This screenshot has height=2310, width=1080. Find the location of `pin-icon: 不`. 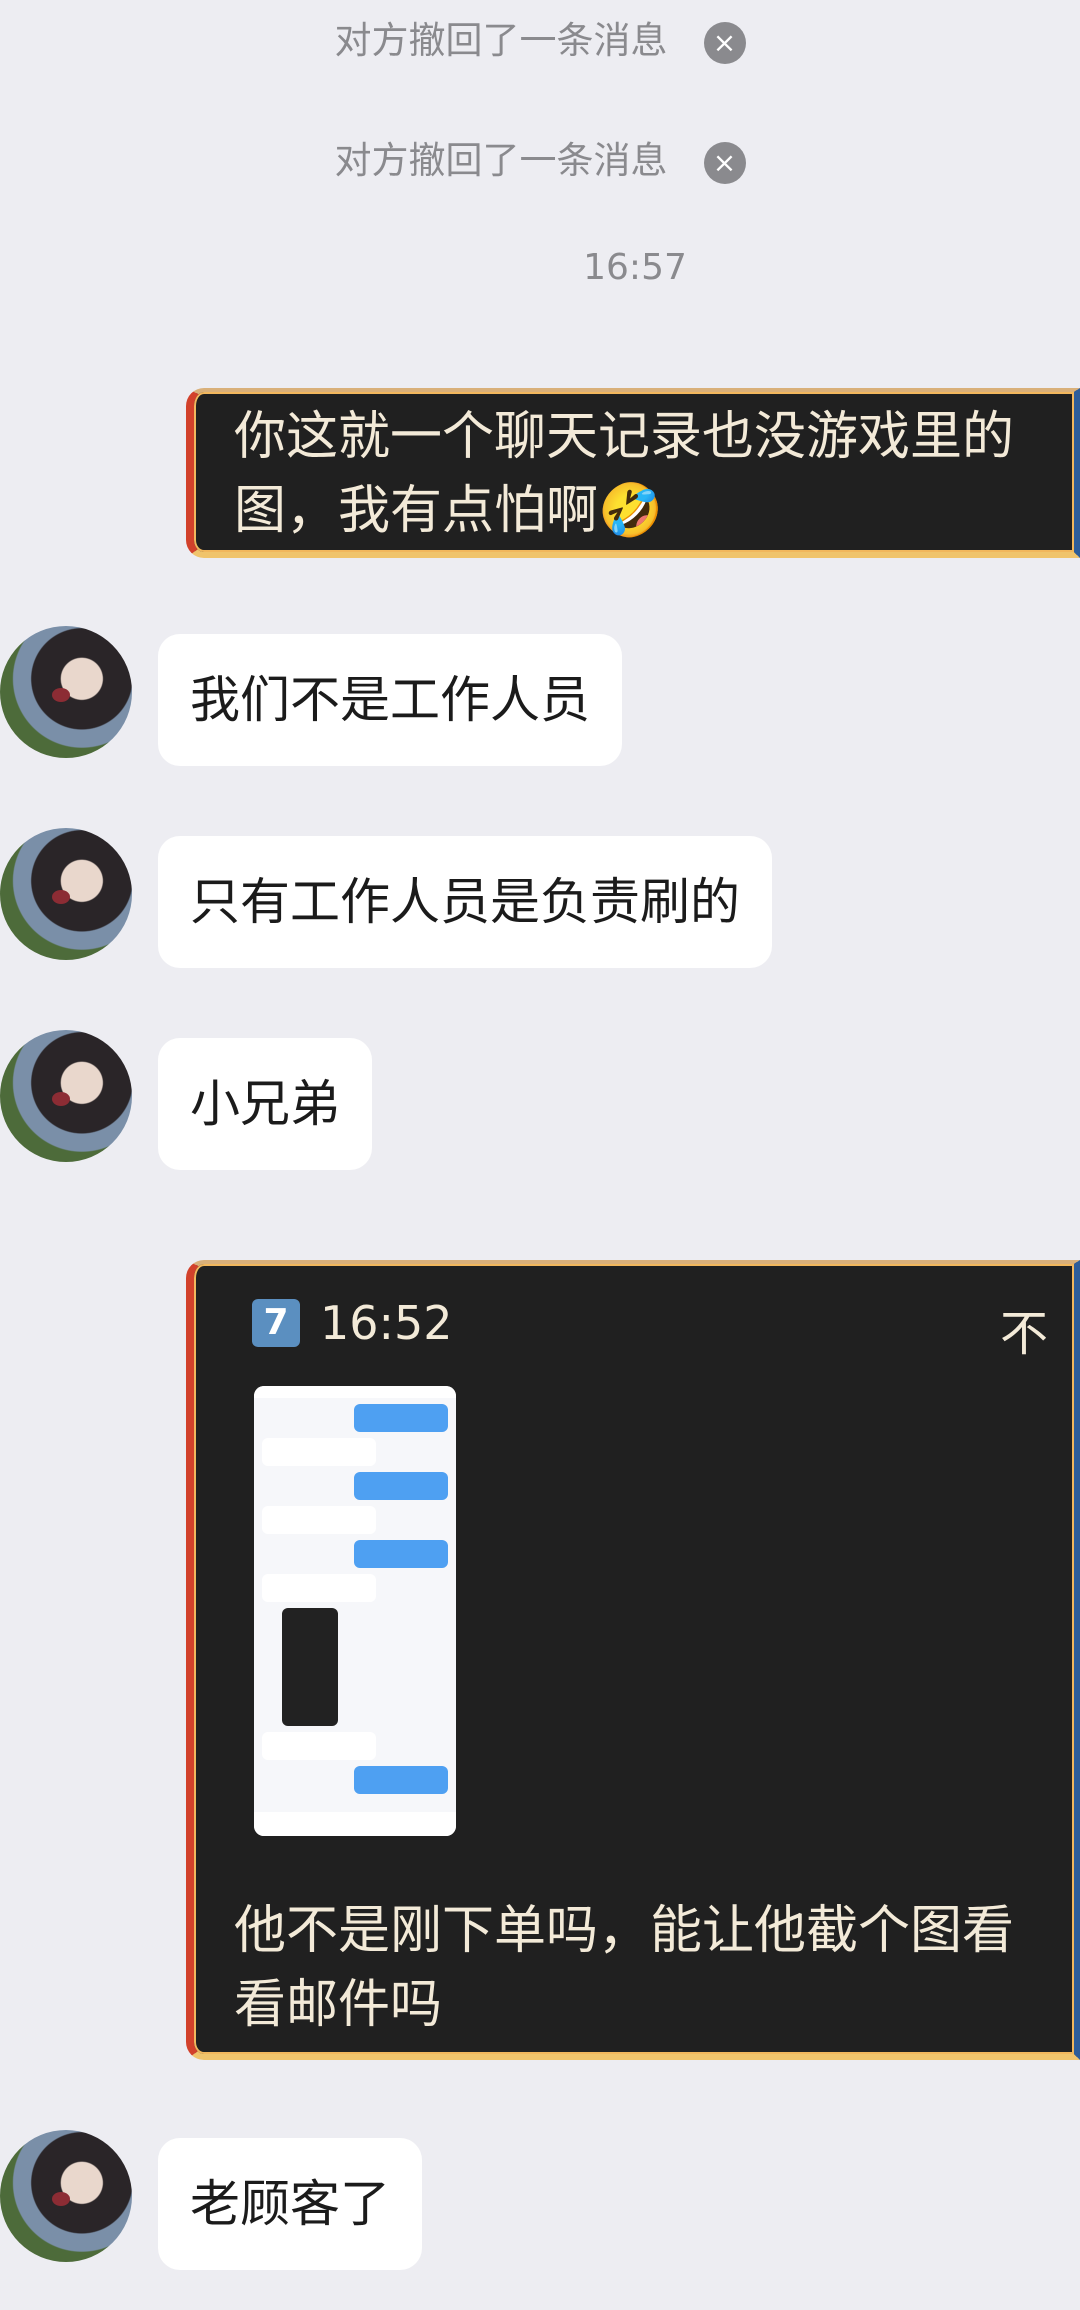

pin-icon: 不 is located at coordinates (1024, 1329).